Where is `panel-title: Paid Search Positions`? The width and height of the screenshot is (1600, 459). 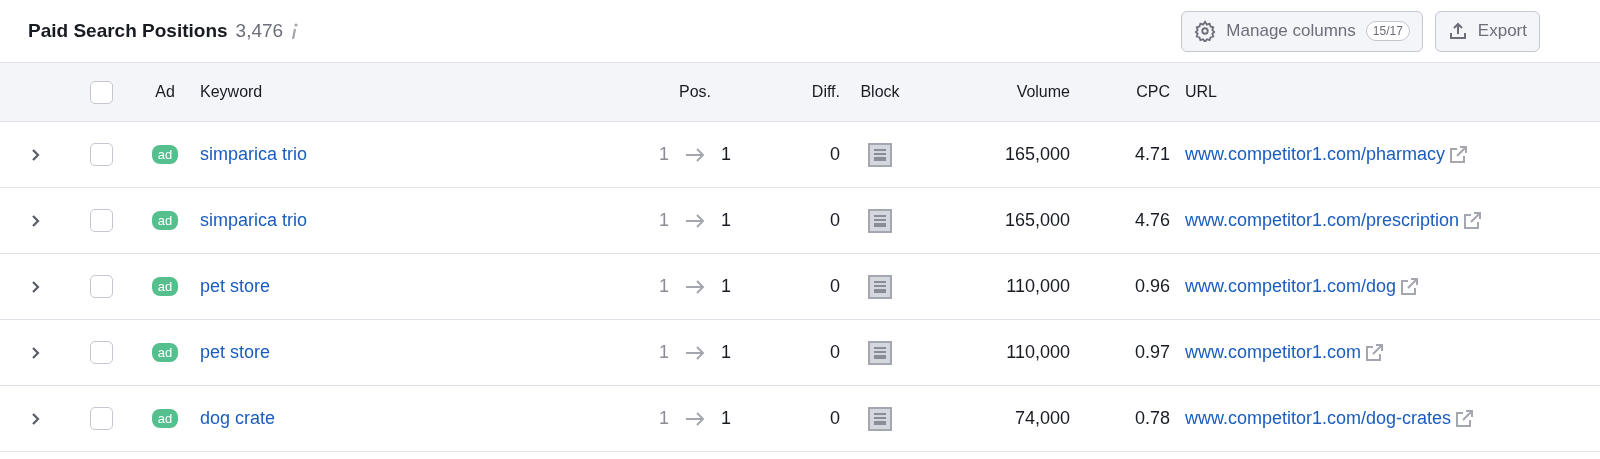
panel-title: Paid Search Positions is located at coordinates (128, 31).